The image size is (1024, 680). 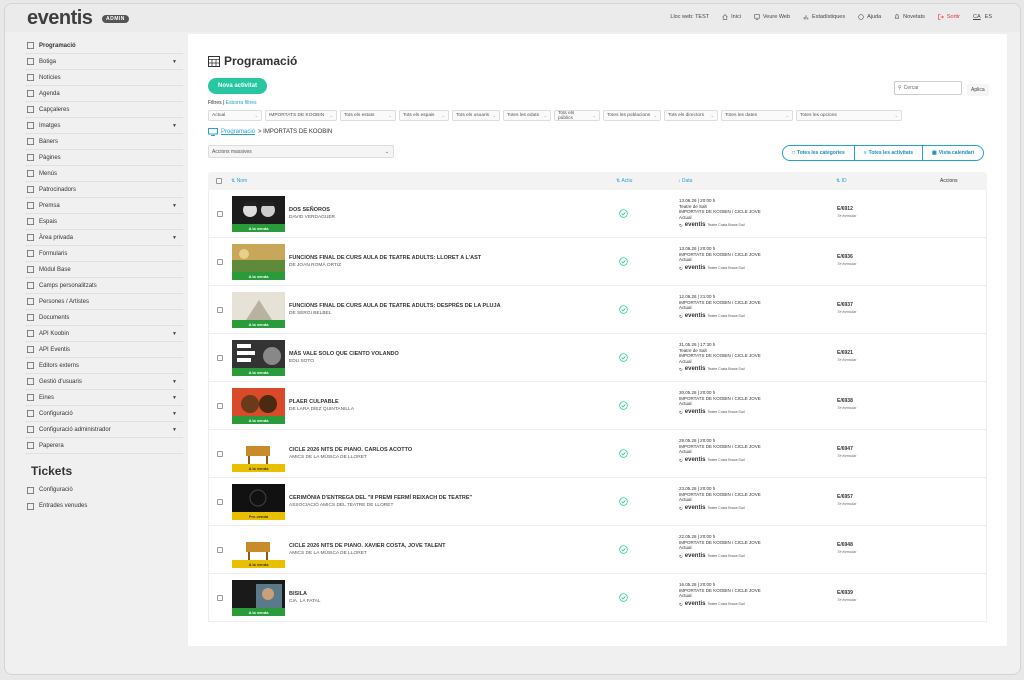 I want to click on event-thumbnail: Pre-venda, so click(x=258, y=502).